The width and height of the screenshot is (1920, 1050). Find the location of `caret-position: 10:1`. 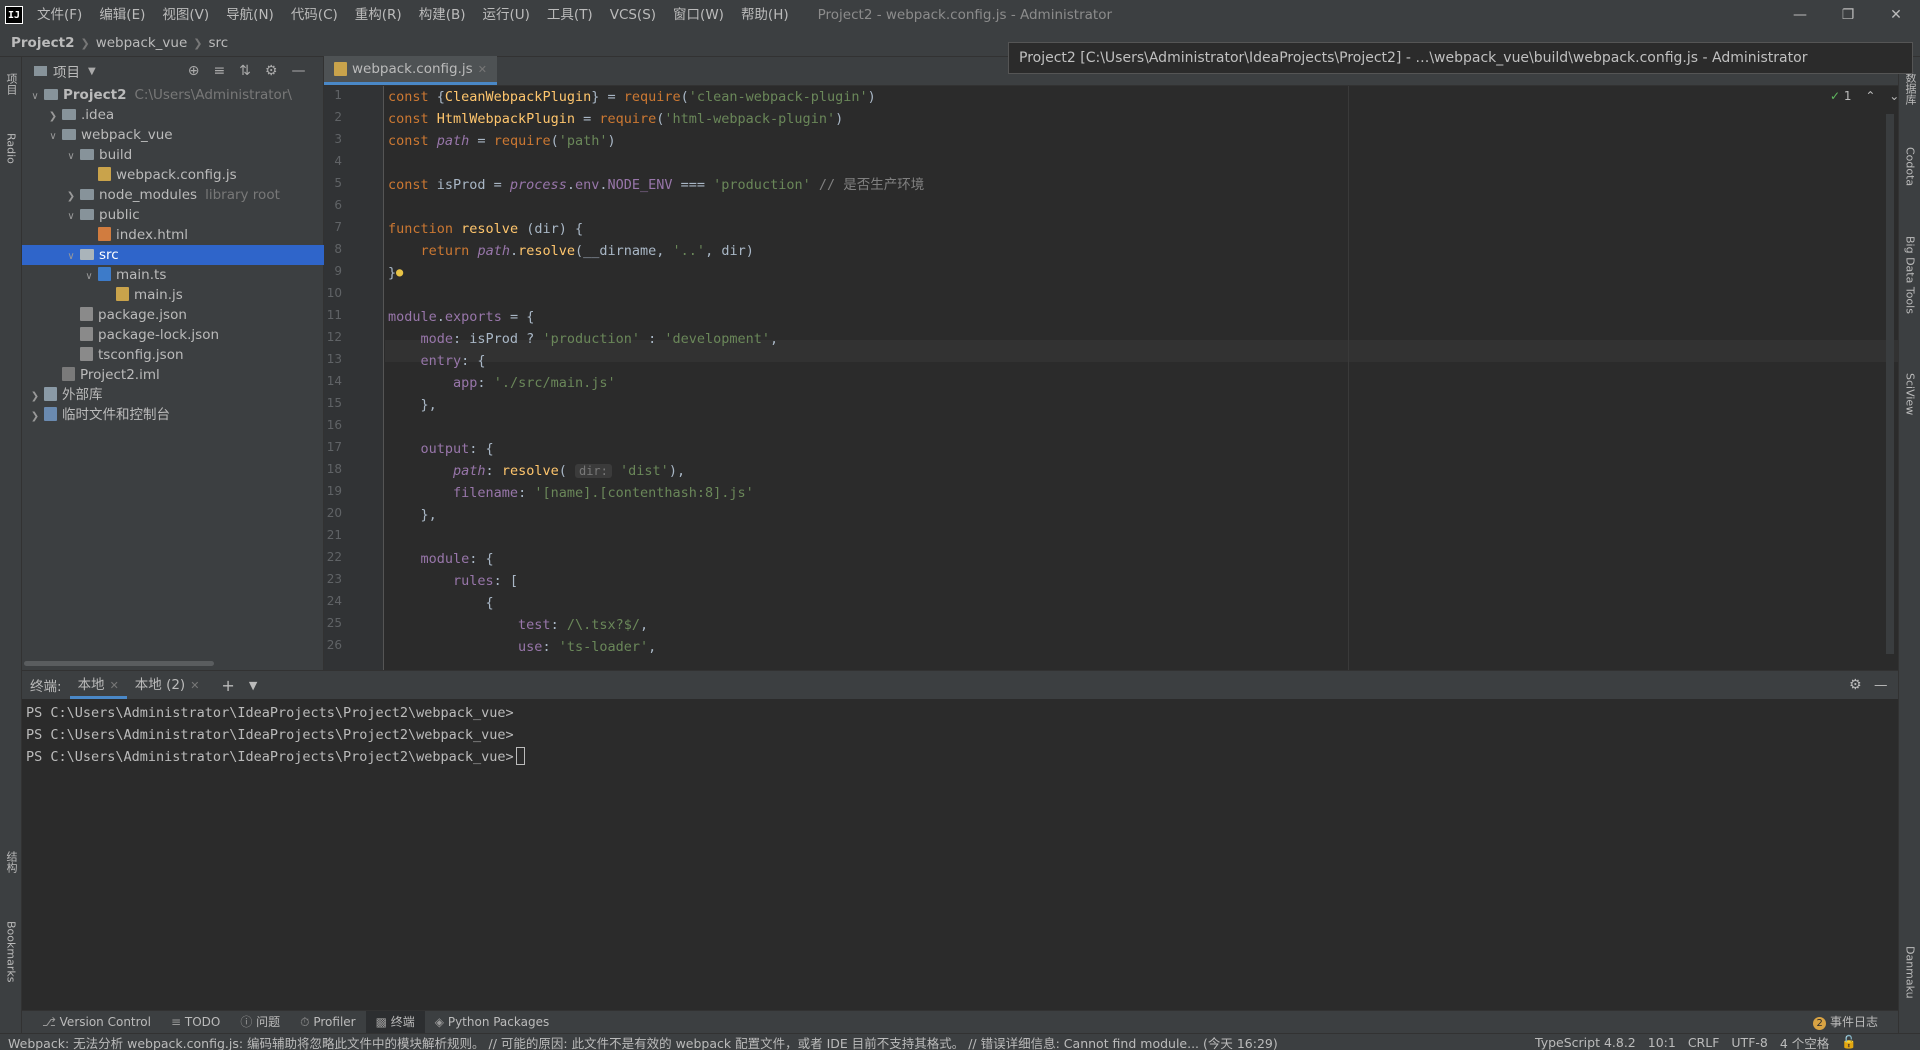

caret-position: 10:1 is located at coordinates (1662, 1042).